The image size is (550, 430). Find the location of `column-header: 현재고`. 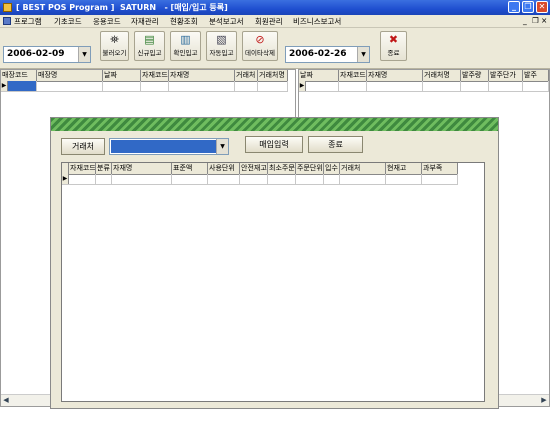

column-header: 현재고 is located at coordinates (404, 168).